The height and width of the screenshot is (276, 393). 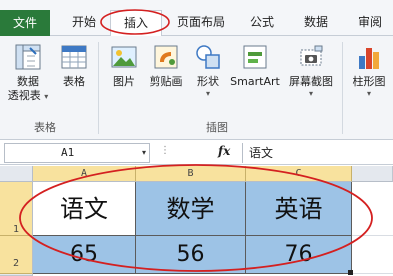 I want to click on tab-formulas: 公式, so click(x=262, y=23).